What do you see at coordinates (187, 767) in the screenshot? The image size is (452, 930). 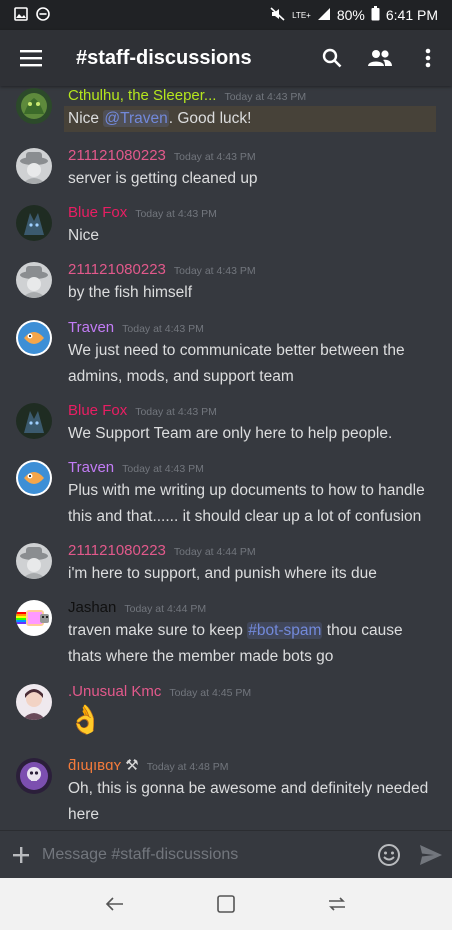 I see `timestamp: Today at 4:48 PM` at bounding box center [187, 767].